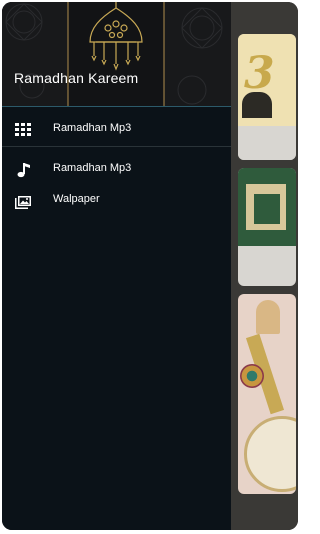  What do you see at coordinates (257, 105) in the screenshot?
I see `mosque-dome-image` at bounding box center [257, 105].